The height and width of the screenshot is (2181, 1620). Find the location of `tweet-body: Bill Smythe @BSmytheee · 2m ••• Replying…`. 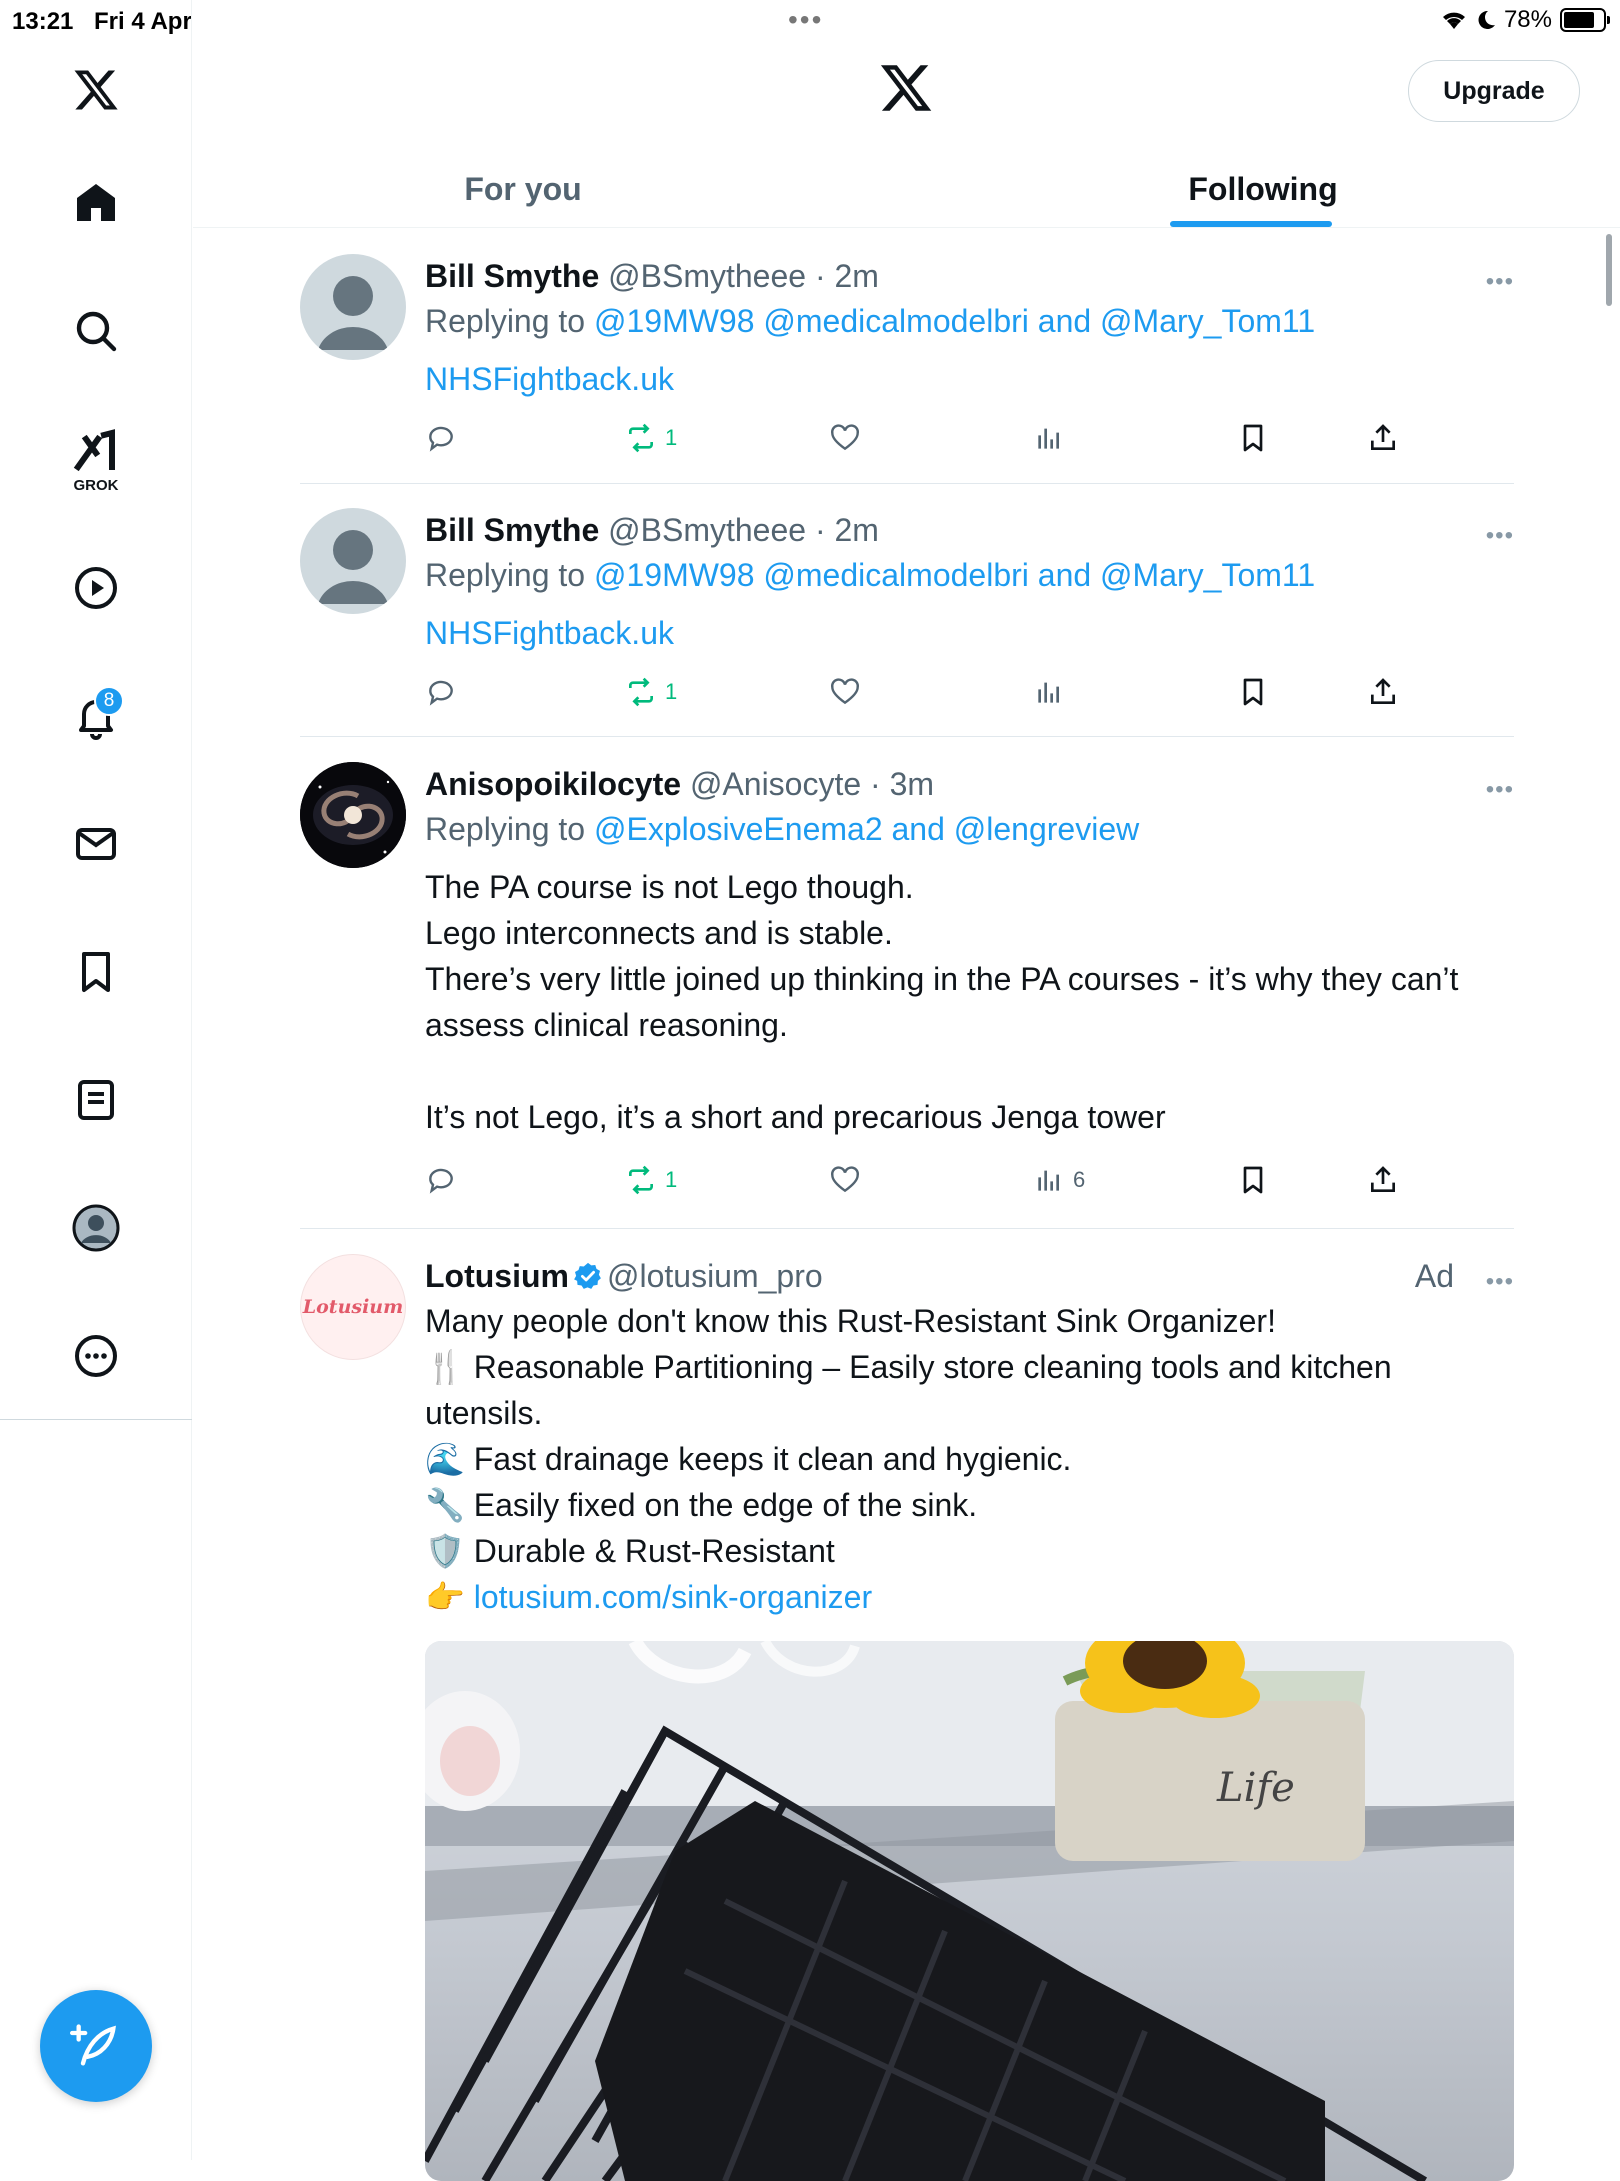

tweet-body: Bill Smythe @BSmytheee · 2m ••• Replying… is located at coordinates (969, 612).